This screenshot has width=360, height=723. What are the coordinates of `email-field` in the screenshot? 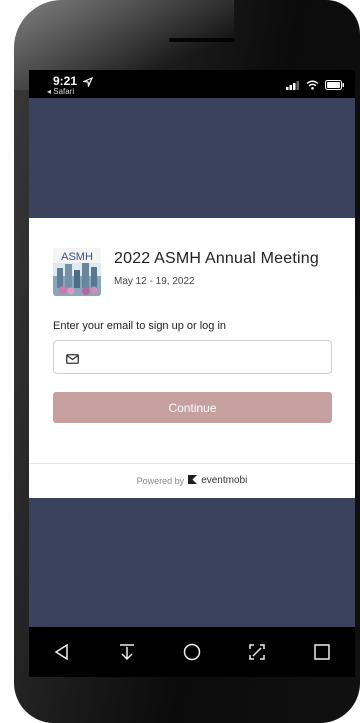 It's located at (192, 357).